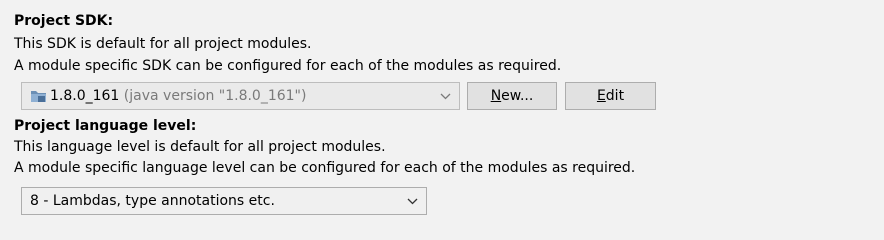  Describe the element at coordinates (152, 201) in the screenshot. I see `language-level-selected: 8 - Lambdas, type annotations etc.` at that location.